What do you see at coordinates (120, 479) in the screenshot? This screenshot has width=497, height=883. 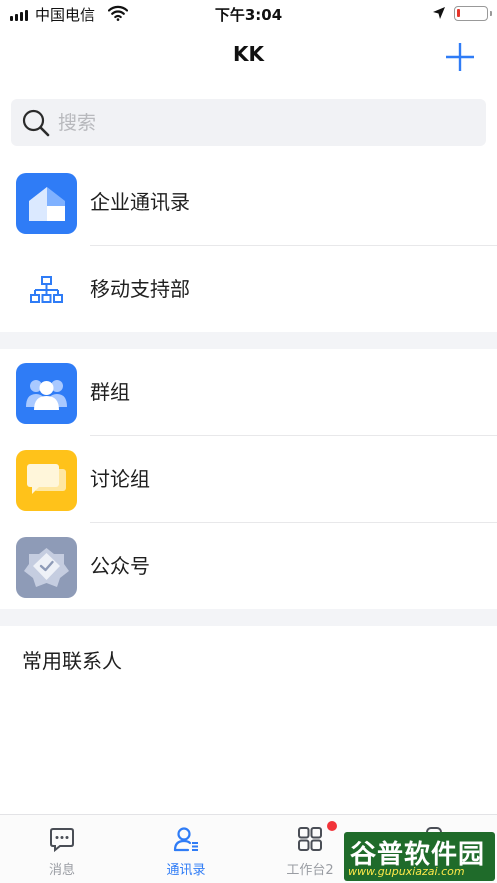 I see `list-item-label: 讨论组` at bounding box center [120, 479].